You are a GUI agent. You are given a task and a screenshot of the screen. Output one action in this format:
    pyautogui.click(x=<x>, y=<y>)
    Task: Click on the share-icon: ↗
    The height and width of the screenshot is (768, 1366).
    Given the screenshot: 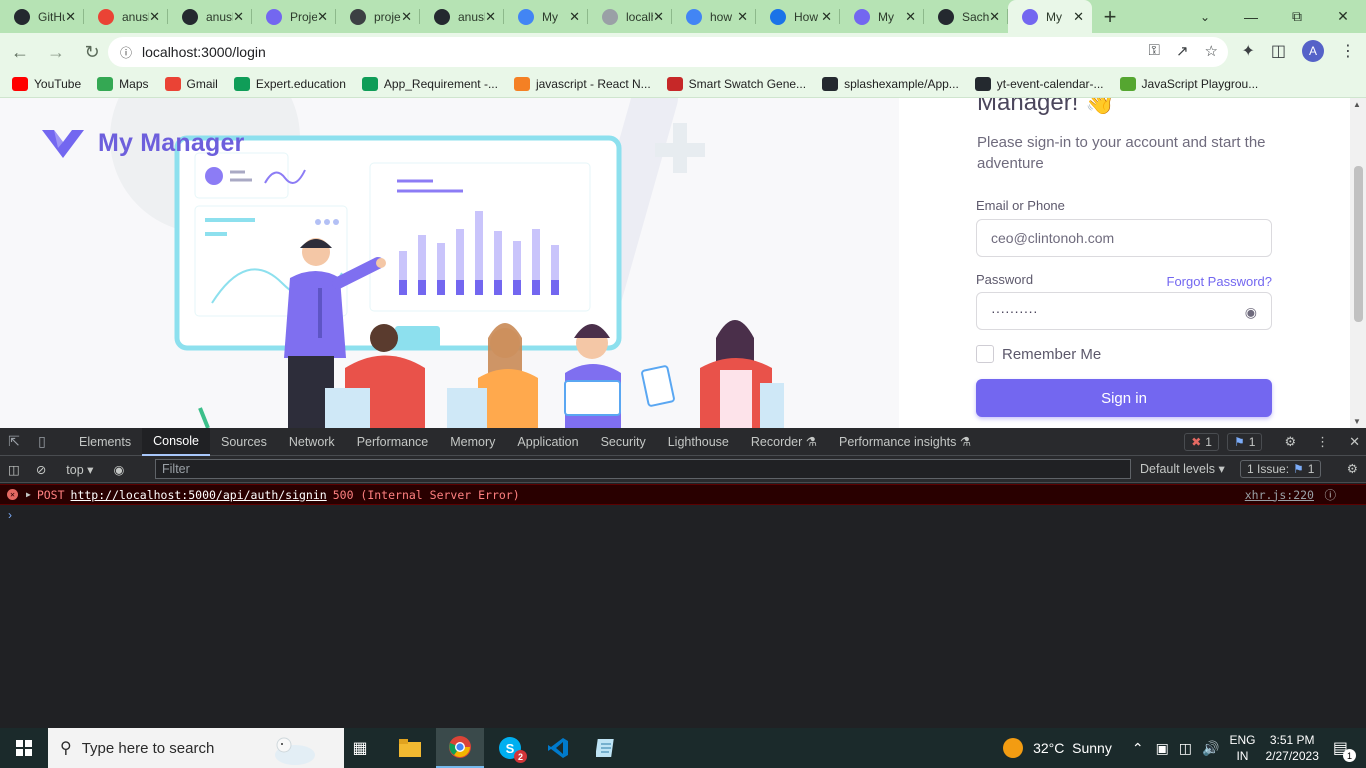 What is the action you would take?
    pyautogui.click(x=1182, y=51)
    